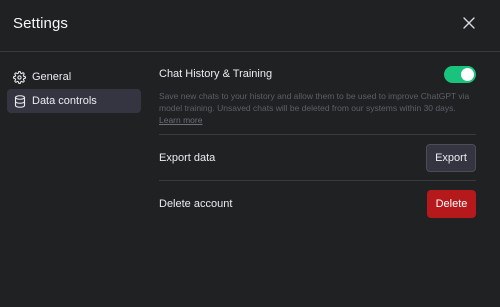 Image resolution: width=500 pixels, height=307 pixels. I want to click on export-button: Export, so click(451, 157).